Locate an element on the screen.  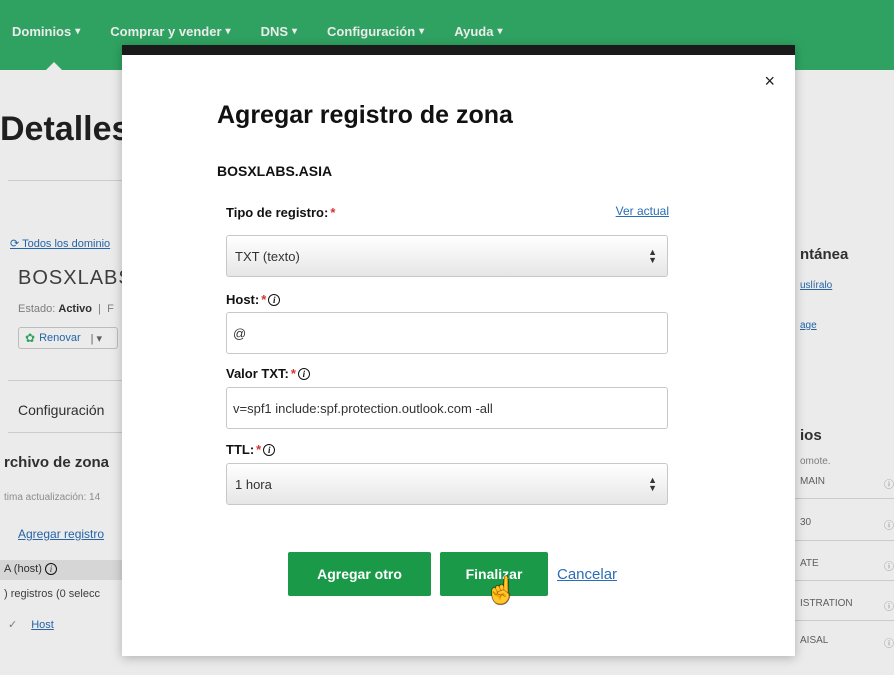
ttl-value: 1 hora is located at coordinates (253, 484).